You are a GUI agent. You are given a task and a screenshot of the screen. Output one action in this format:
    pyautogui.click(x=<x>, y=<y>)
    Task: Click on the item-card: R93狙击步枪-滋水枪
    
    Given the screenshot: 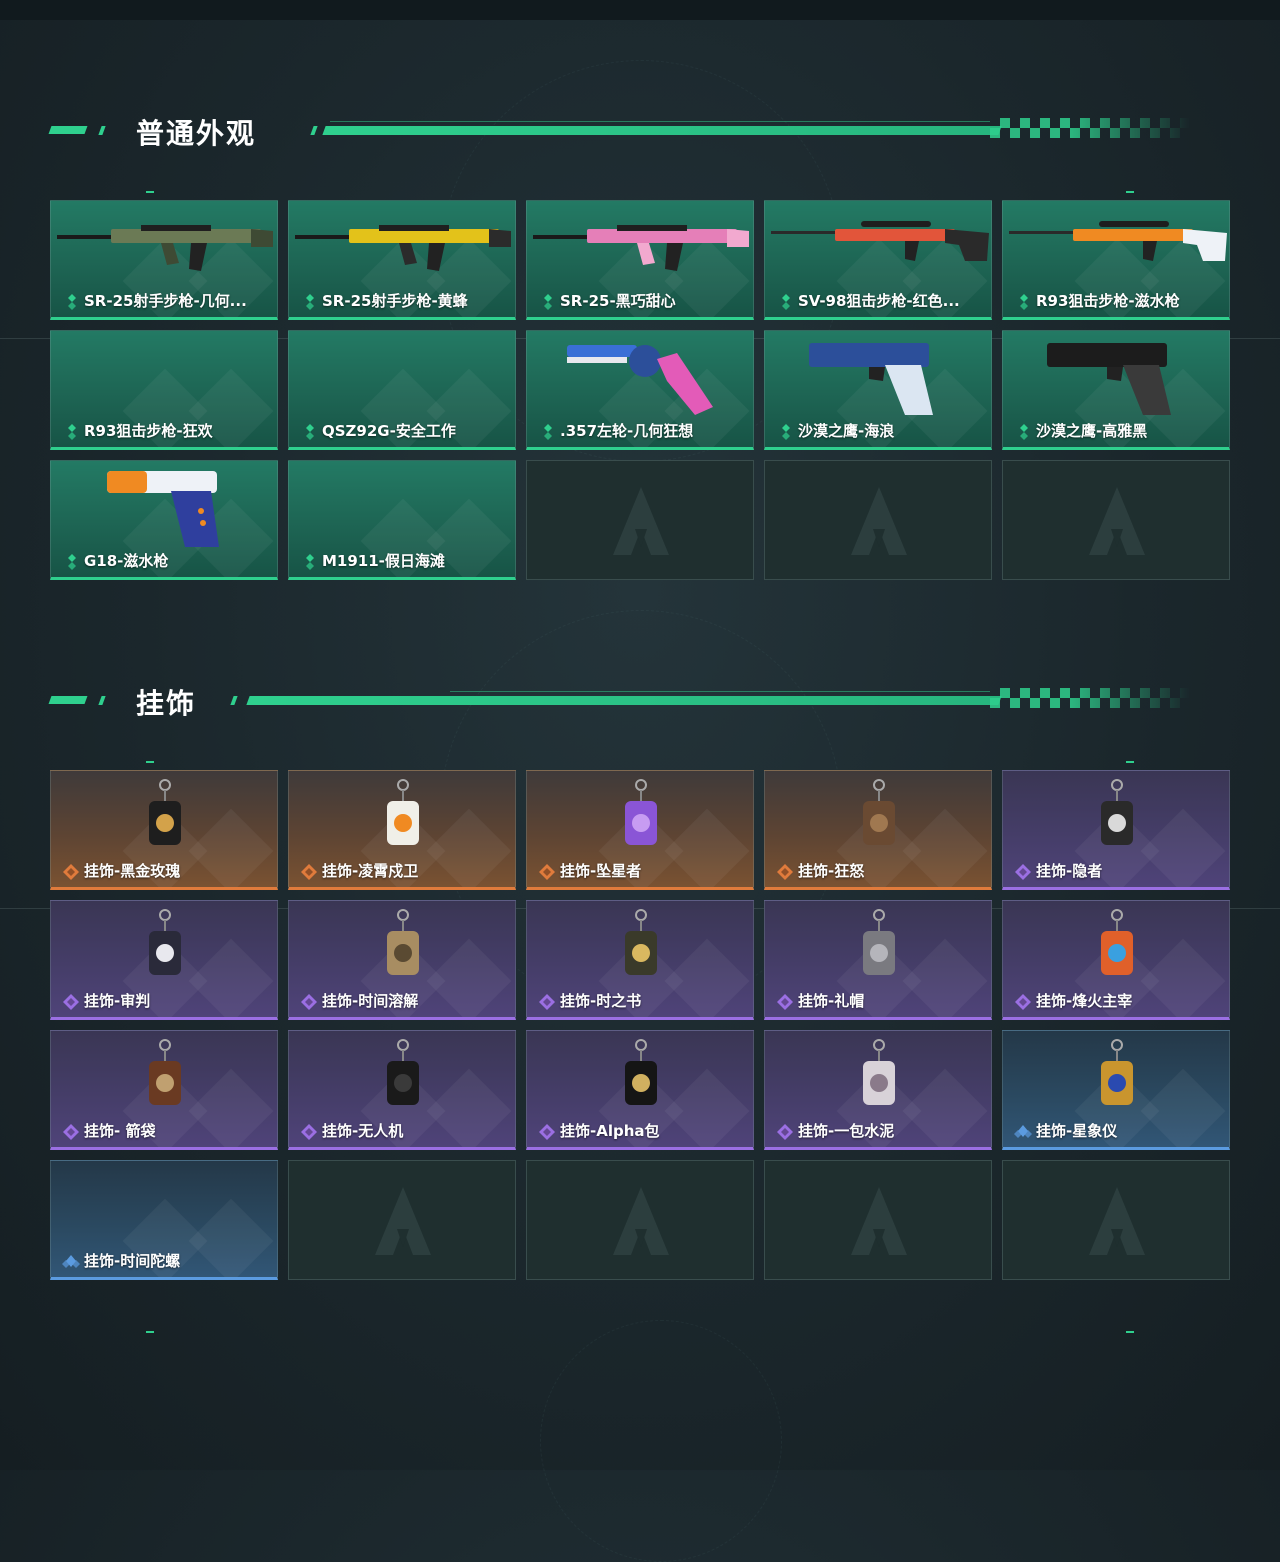 What is the action you would take?
    pyautogui.click(x=1116, y=260)
    